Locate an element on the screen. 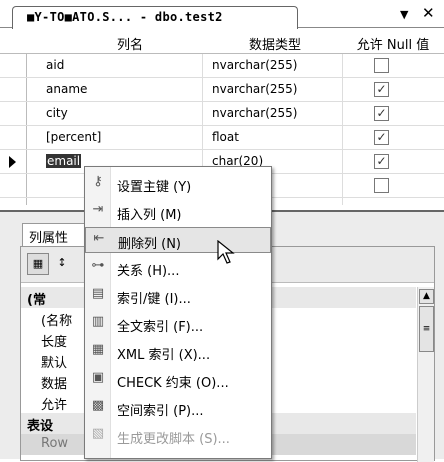 The width and height of the screenshot is (444, 462). table-row: [percent] float ✓ is located at coordinates (222, 138).